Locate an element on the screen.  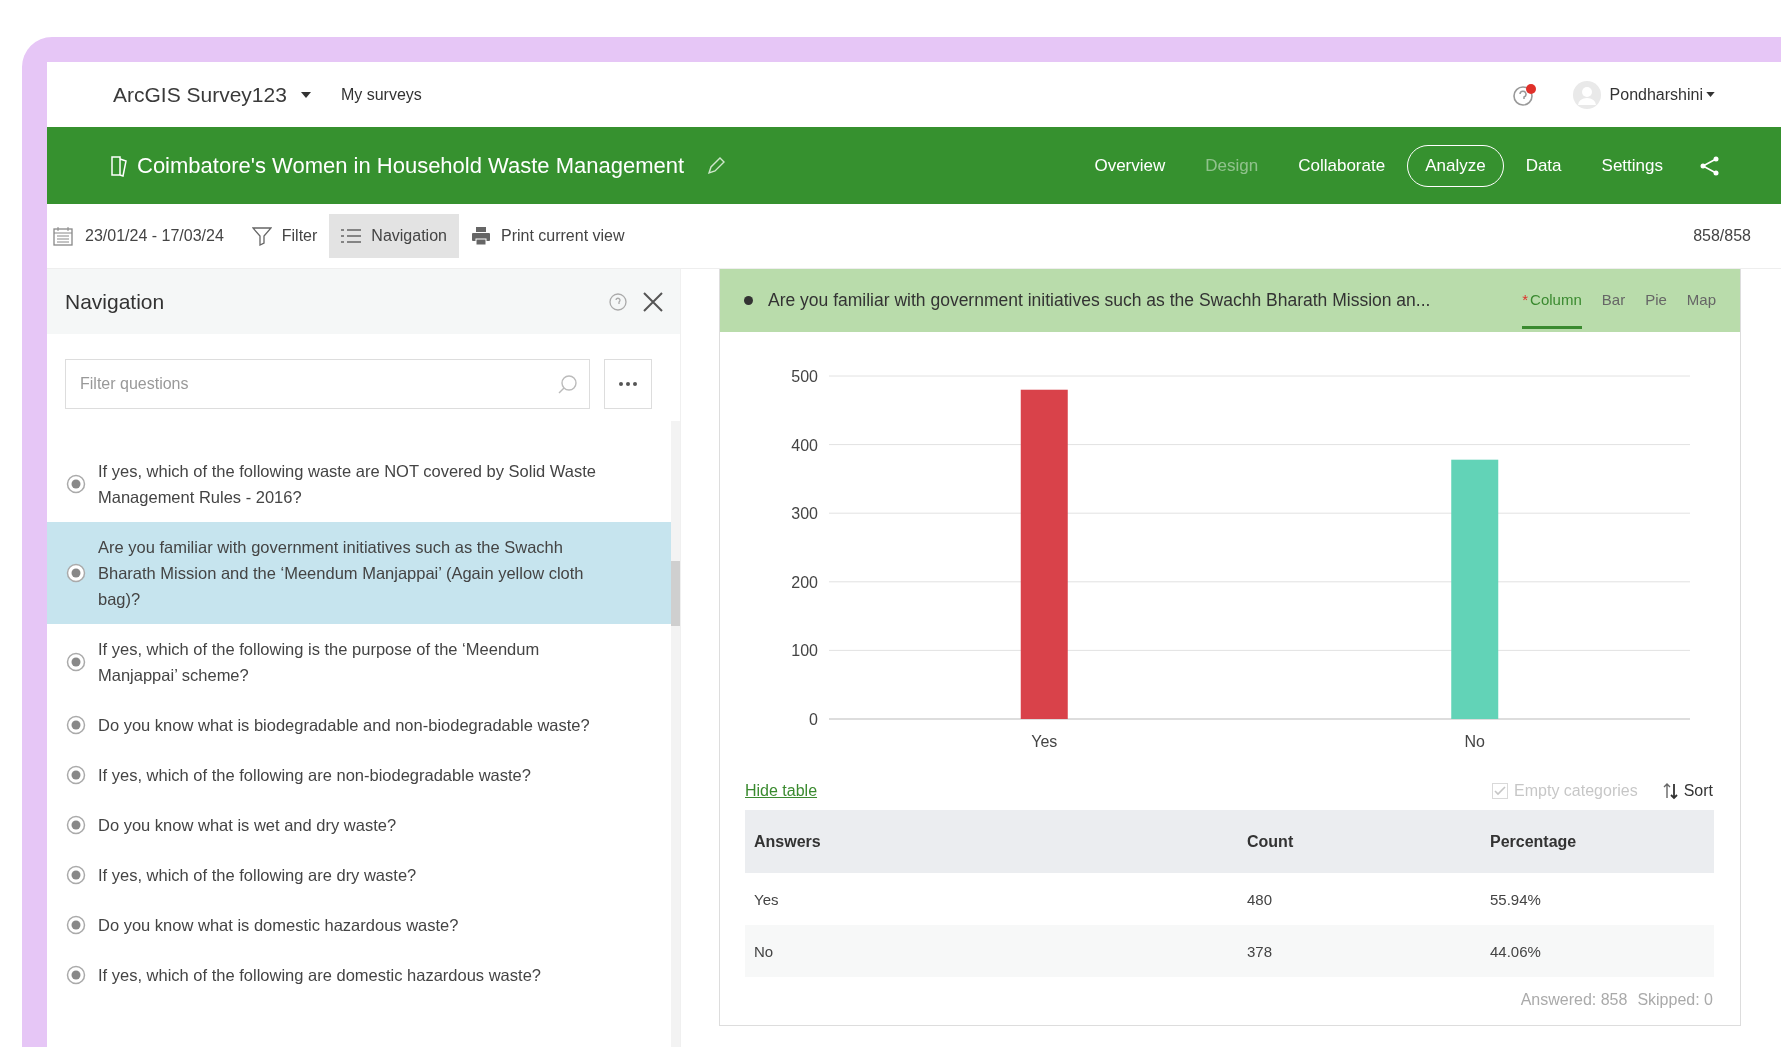
sort-button: Sort is located at coordinates (1687, 791).